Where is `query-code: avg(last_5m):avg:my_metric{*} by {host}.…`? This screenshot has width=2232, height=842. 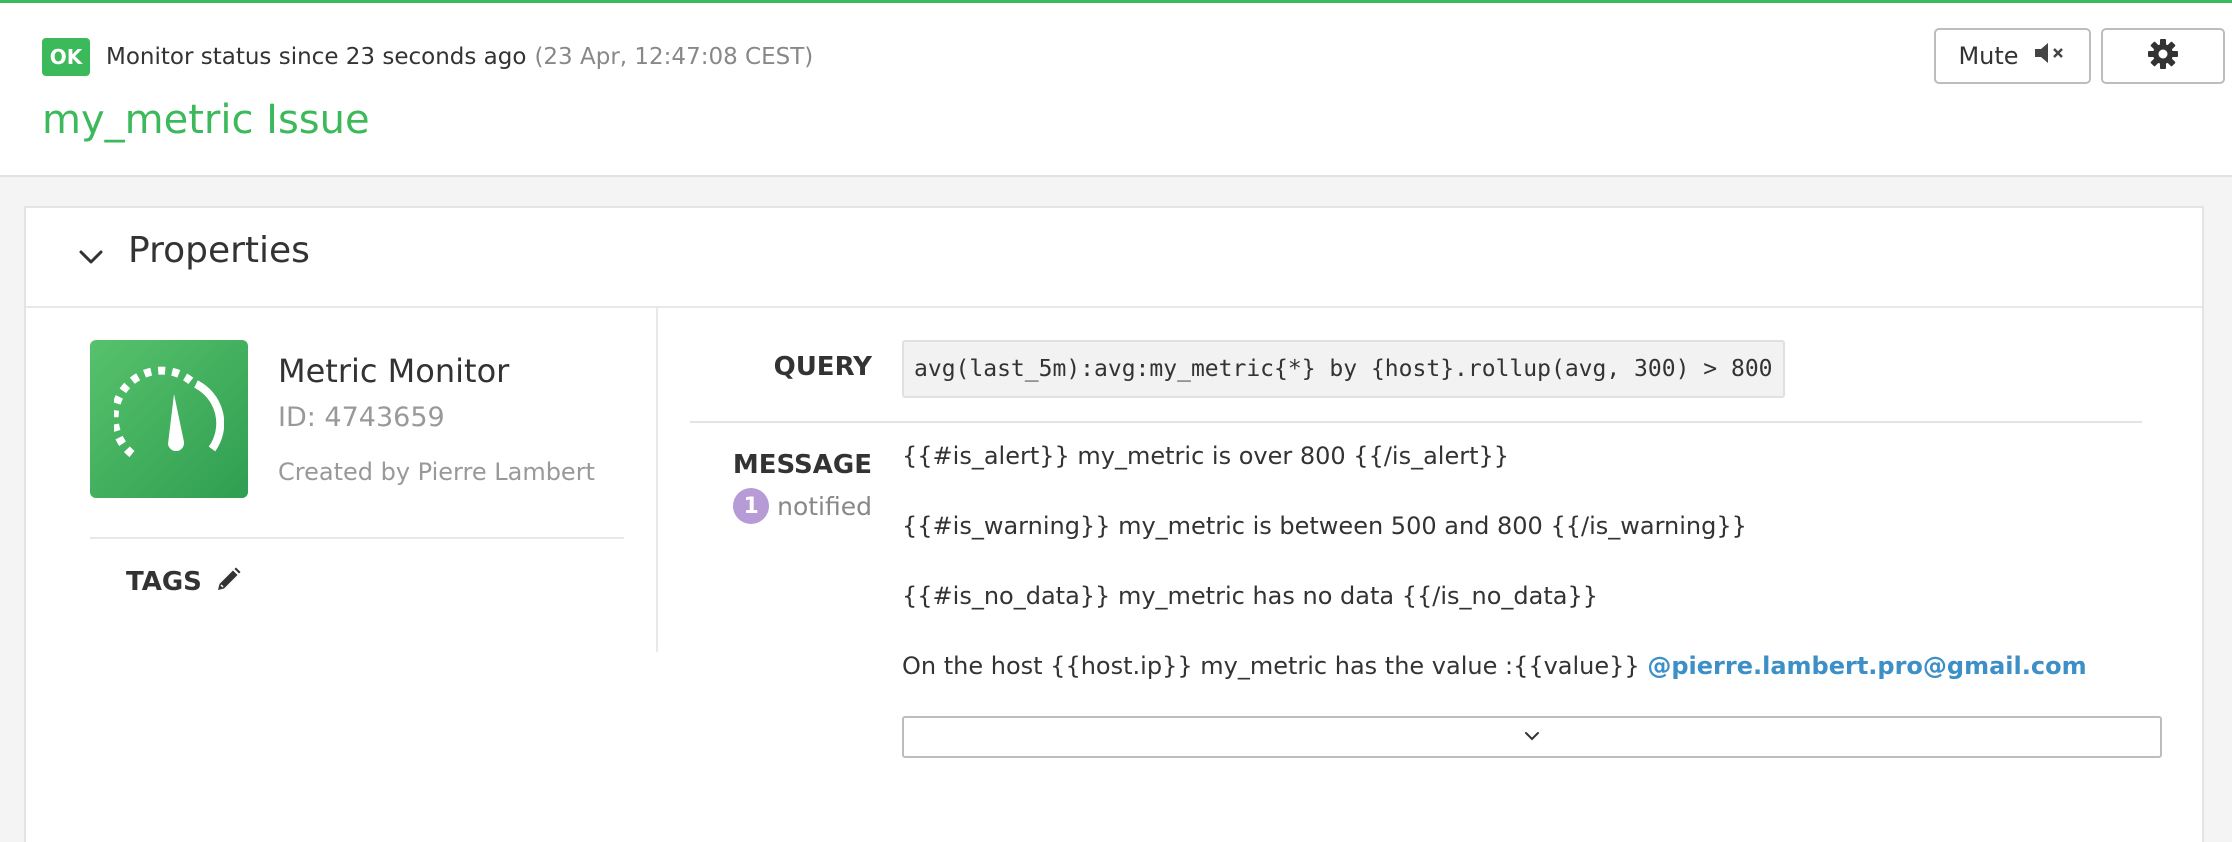
query-code: avg(last_5m):avg:my_metric{*} by {host}.… is located at coordinates (1343, 369).